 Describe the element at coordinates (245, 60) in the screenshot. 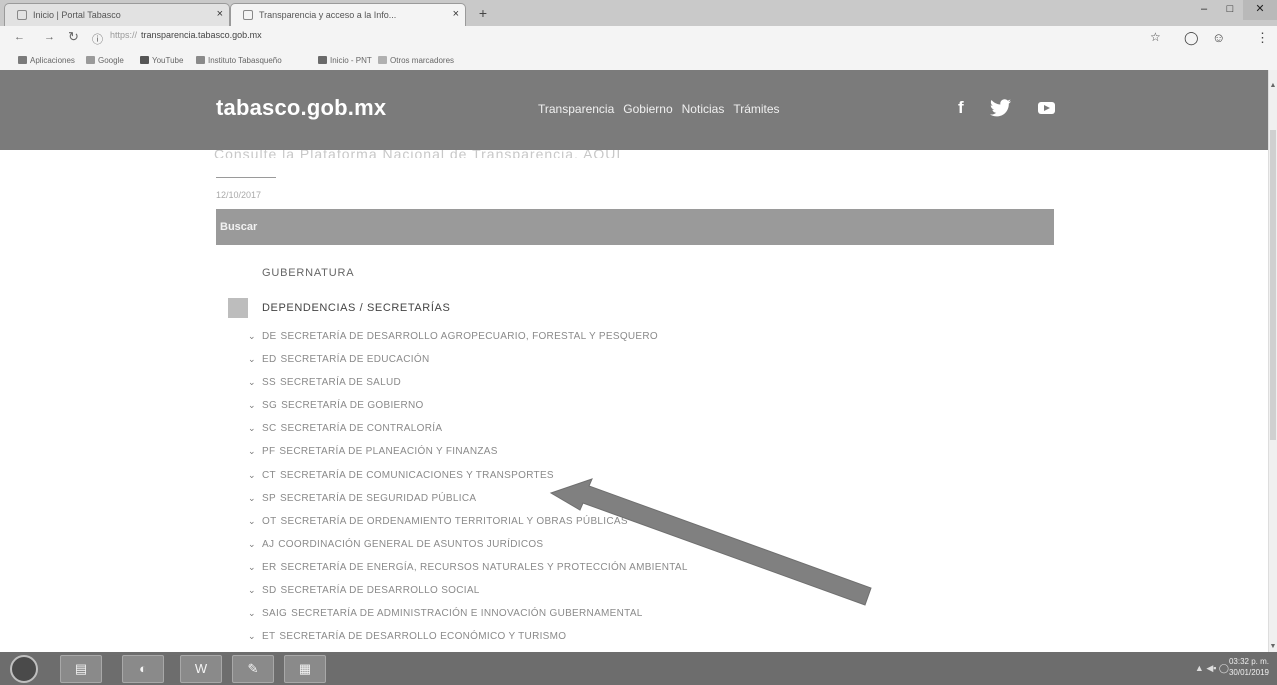

I see `bookmark-label: Instituto Tabasqueño` at that location.